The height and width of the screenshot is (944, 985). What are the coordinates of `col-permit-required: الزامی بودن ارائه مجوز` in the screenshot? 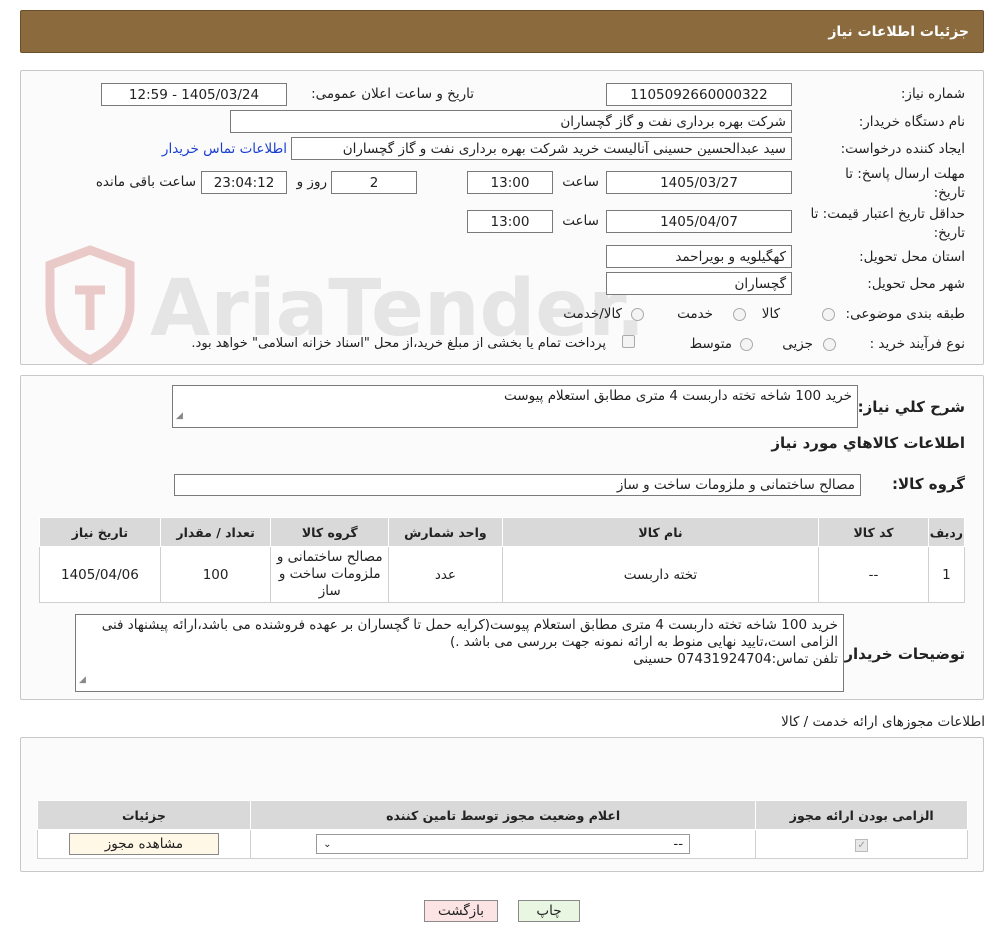 It's located at (861, 815).